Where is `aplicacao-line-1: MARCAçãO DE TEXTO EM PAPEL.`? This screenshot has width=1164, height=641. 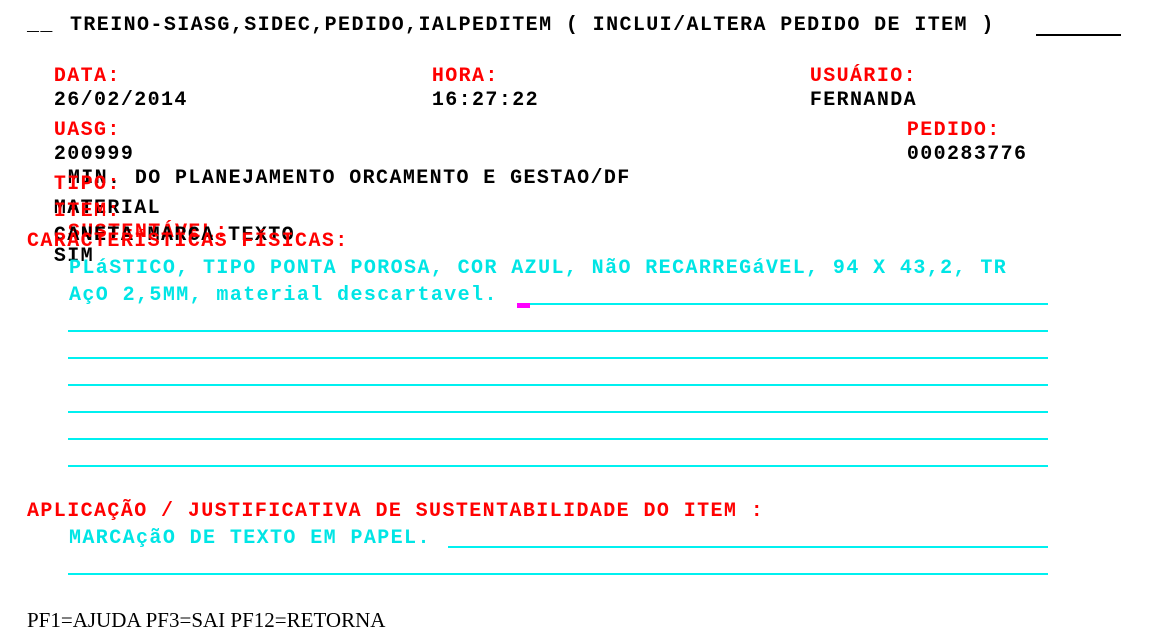
aplicacao-line-1: MARCAçãO DE TEXTO EM PAPEL. is located at coordinates (250, 539).